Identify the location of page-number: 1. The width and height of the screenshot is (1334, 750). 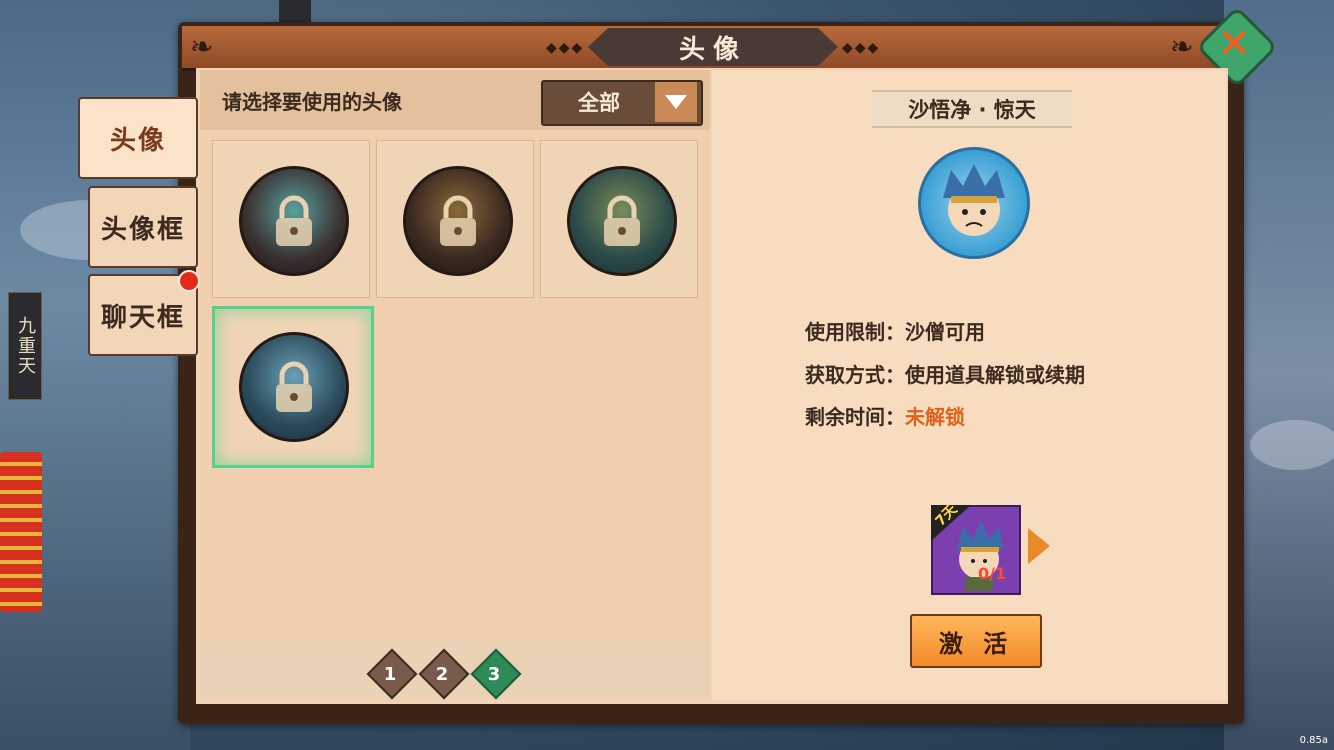
(390, 674).